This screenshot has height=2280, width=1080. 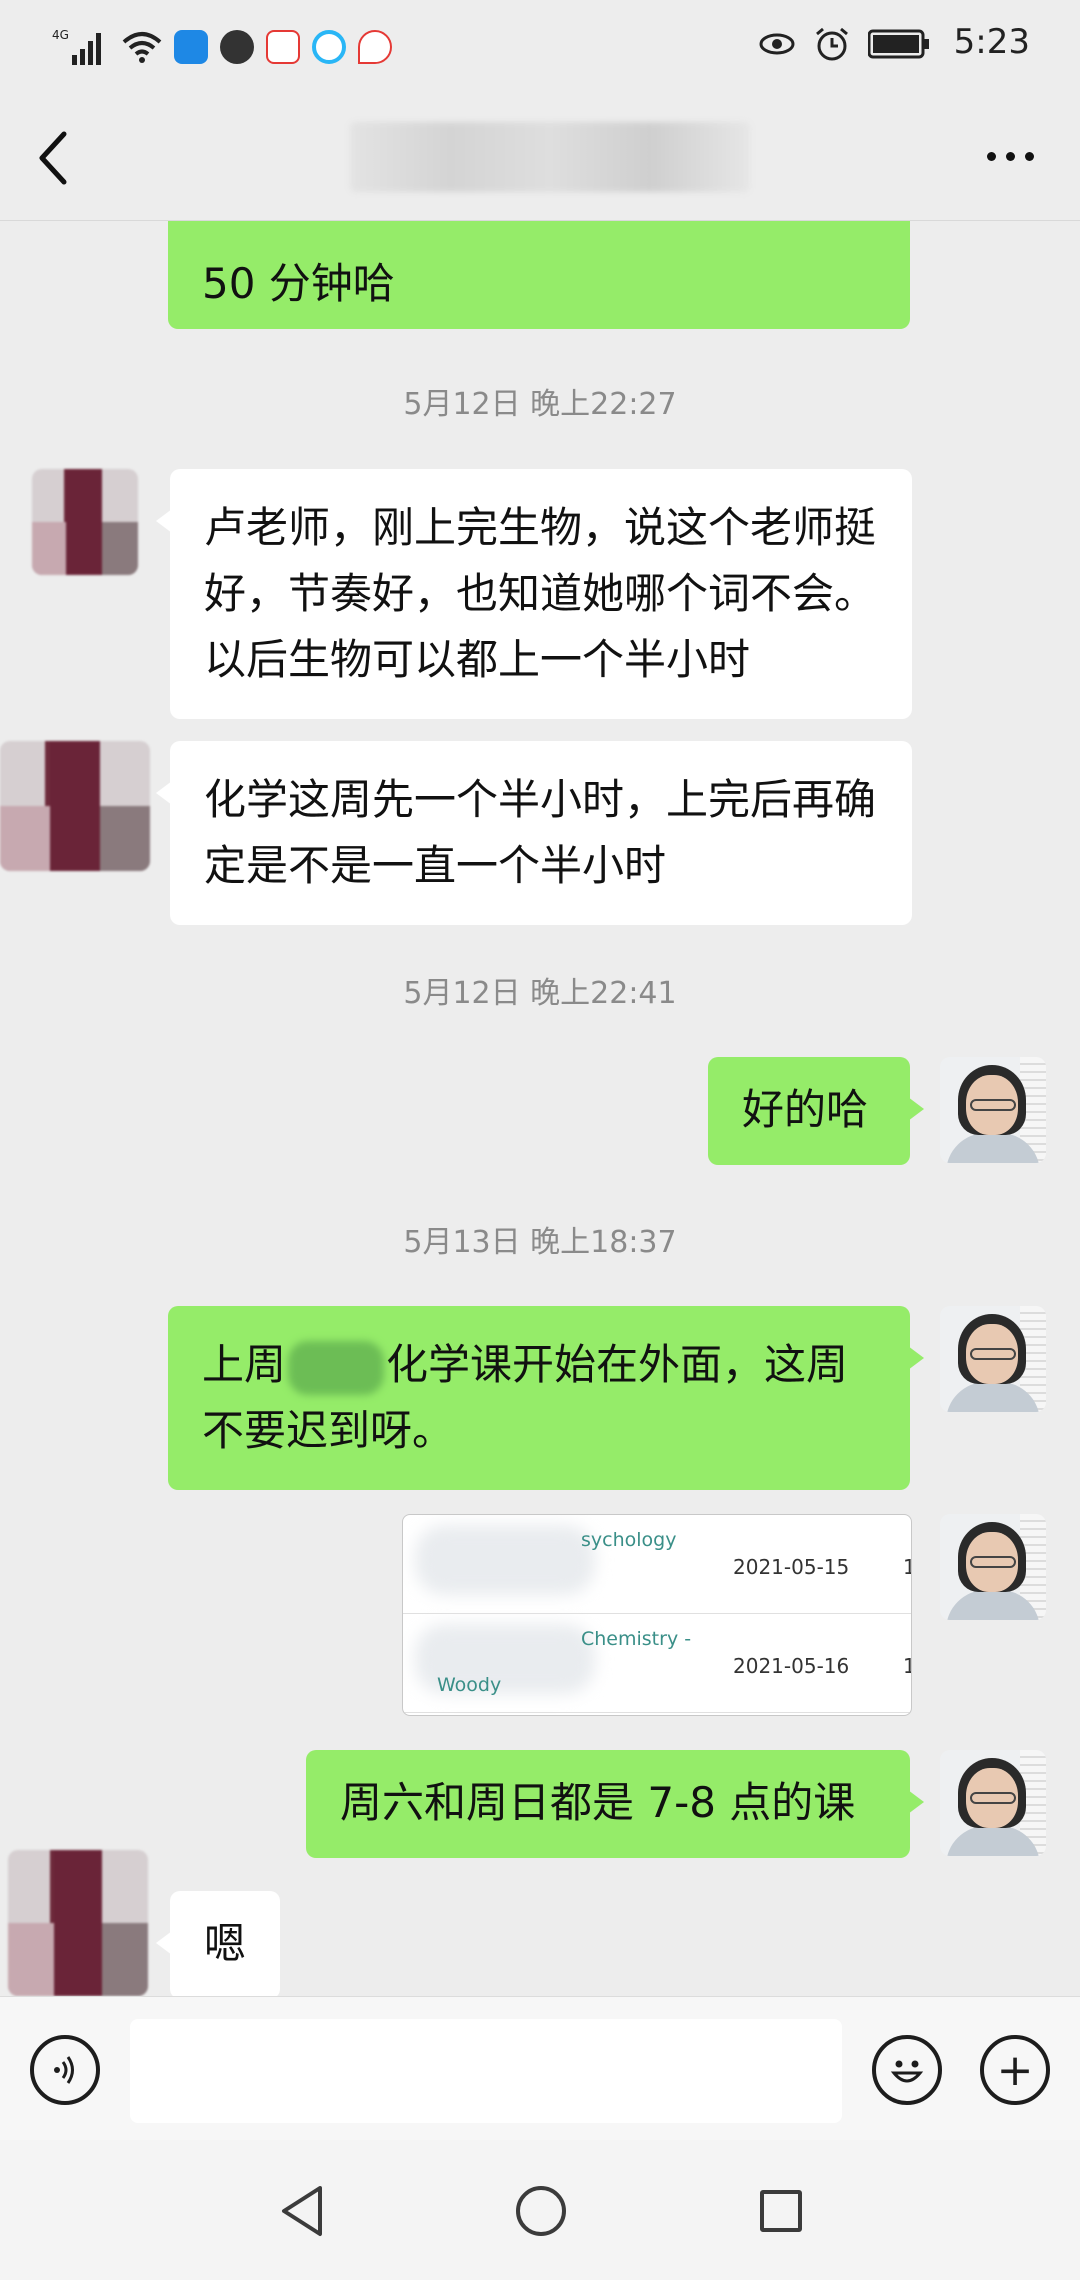 I want to click on chevron-left-icon, so click(x=54, y=158).